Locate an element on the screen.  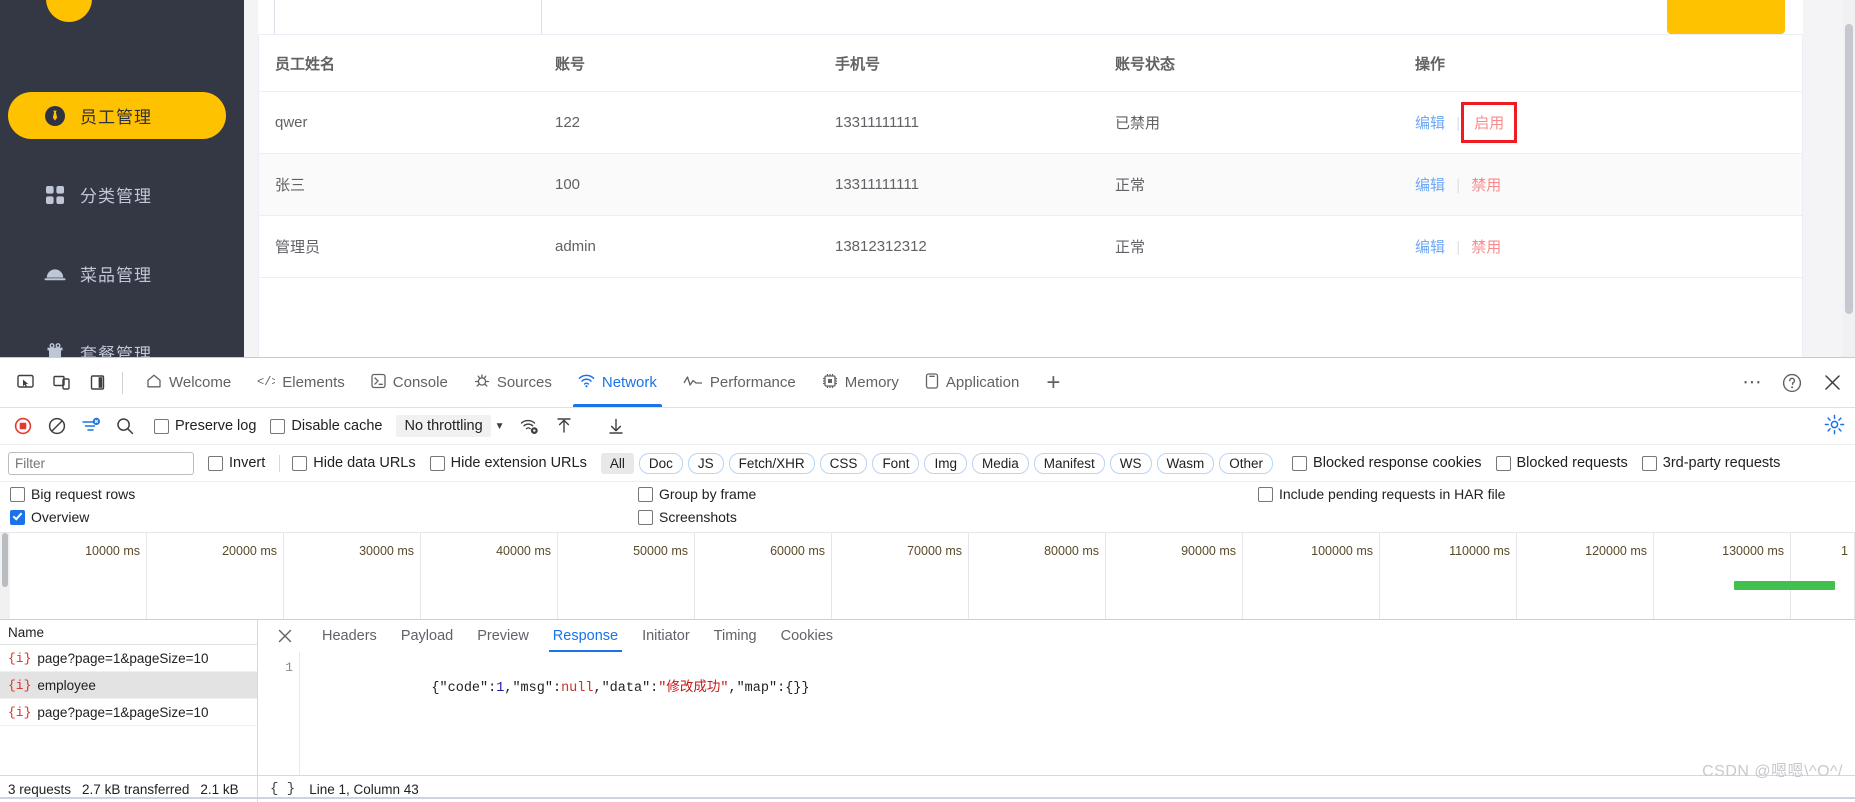
cell-operations: 编辑 | 禁用 is located at coordinates (1600, 184).